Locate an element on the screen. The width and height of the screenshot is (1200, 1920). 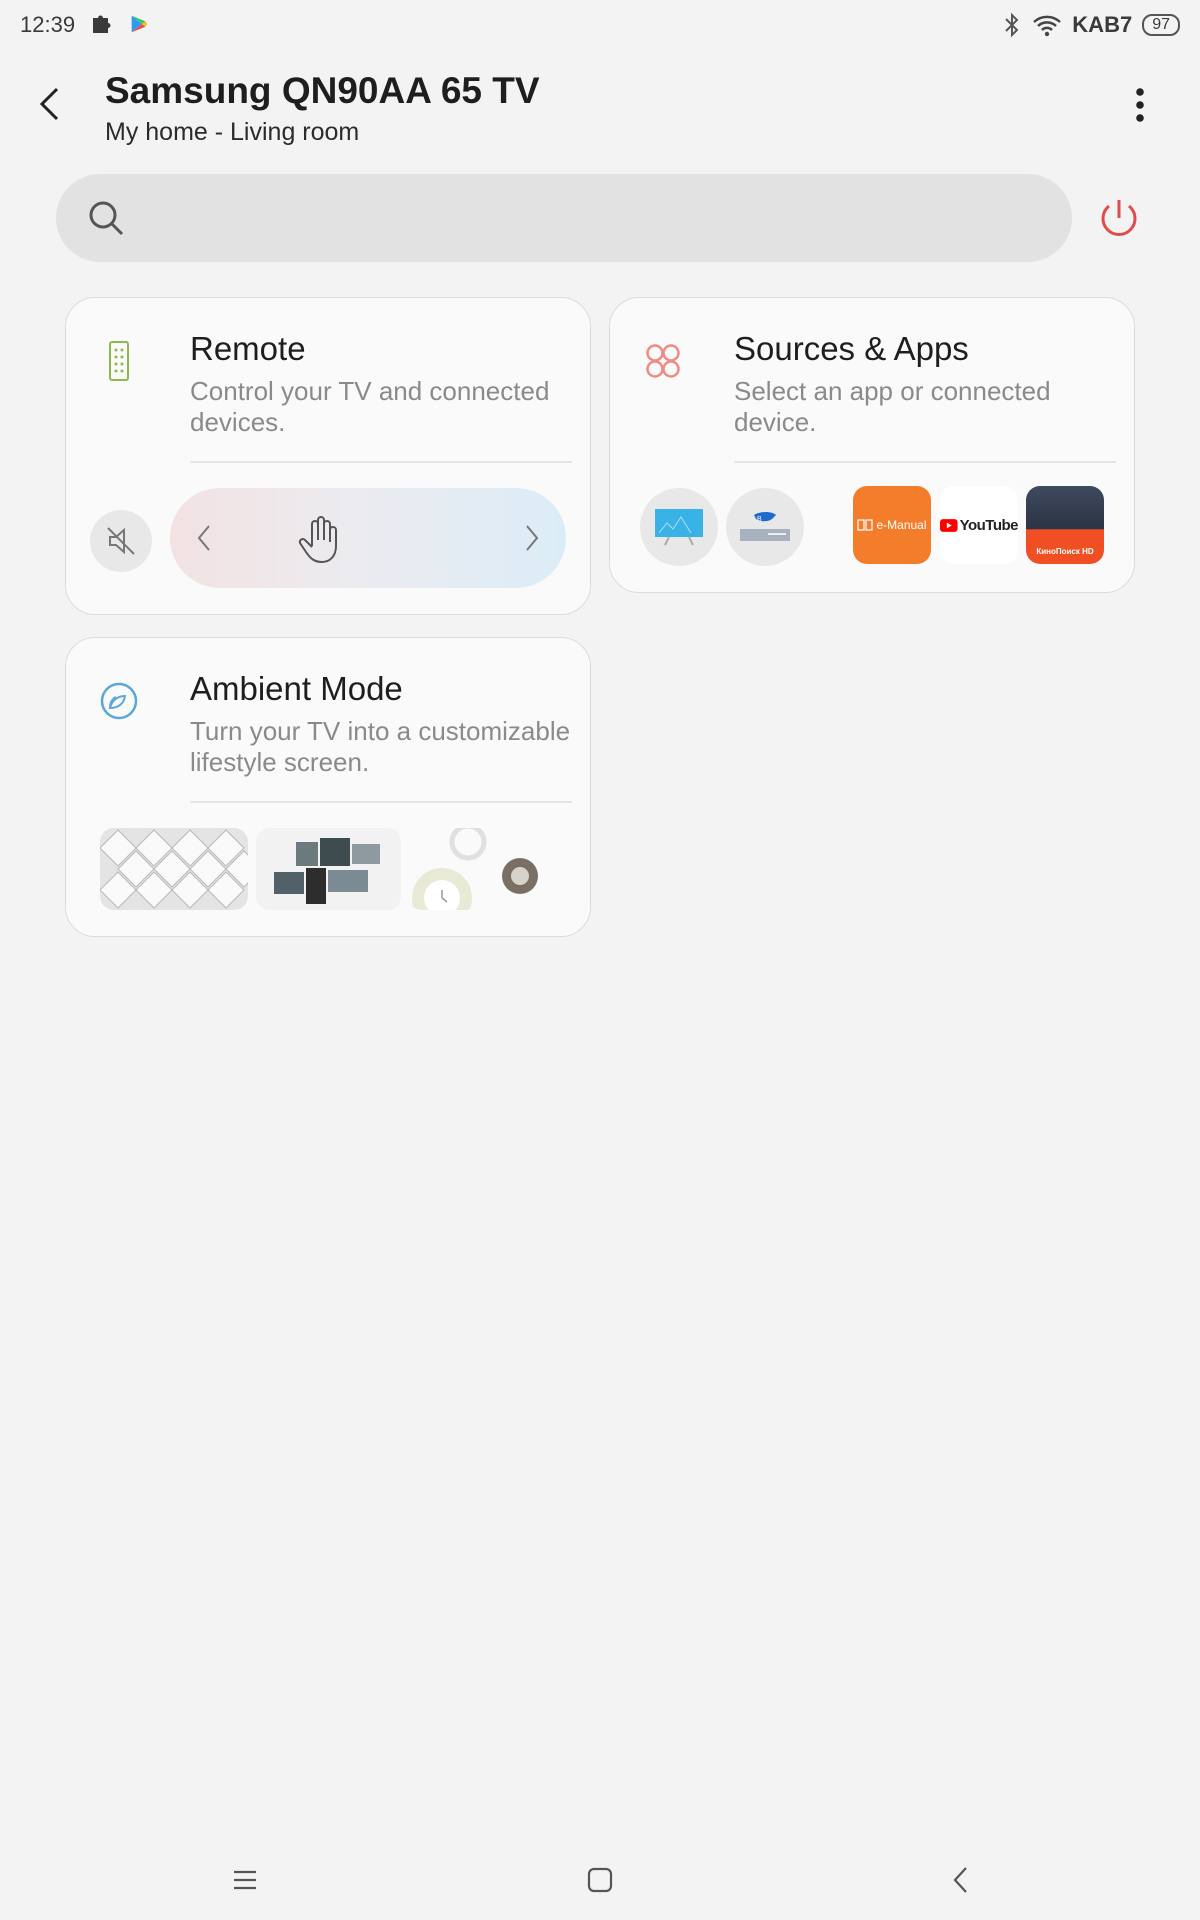
menu-icon is located at coordinates (245, 1880).